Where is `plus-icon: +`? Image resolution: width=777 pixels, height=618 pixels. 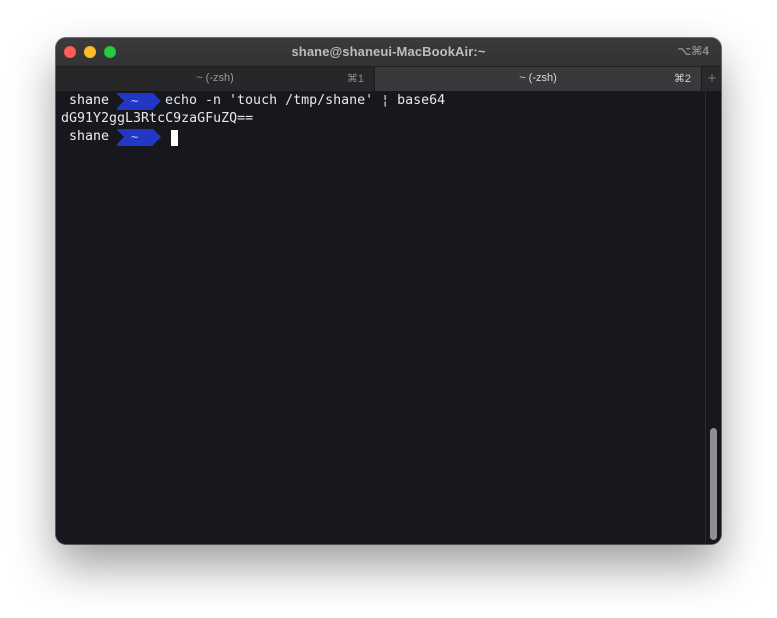
plus-icon: + is located at coordinates (712, 78).